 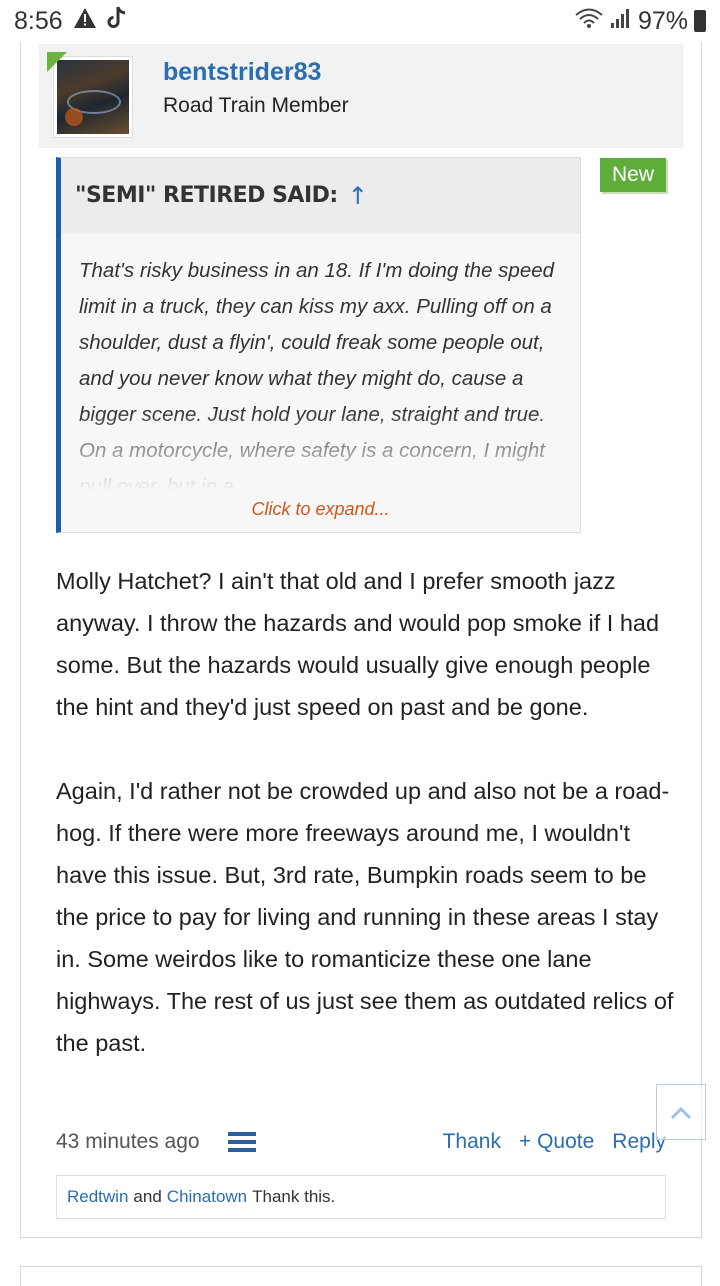 I want to click on quote-button: + Quote, so click(x=556, y=1142).